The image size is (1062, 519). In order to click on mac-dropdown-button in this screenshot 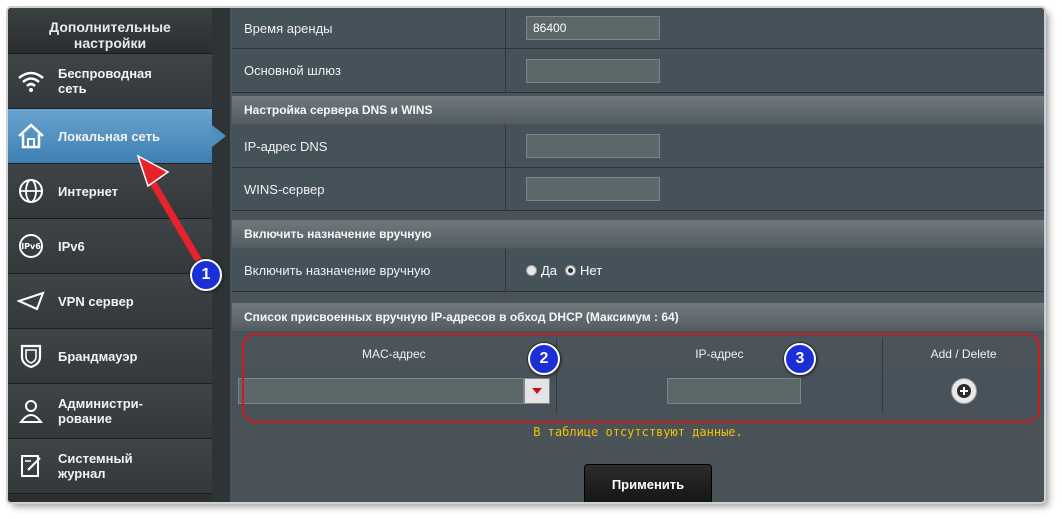, I will do `click(536, 391)`.